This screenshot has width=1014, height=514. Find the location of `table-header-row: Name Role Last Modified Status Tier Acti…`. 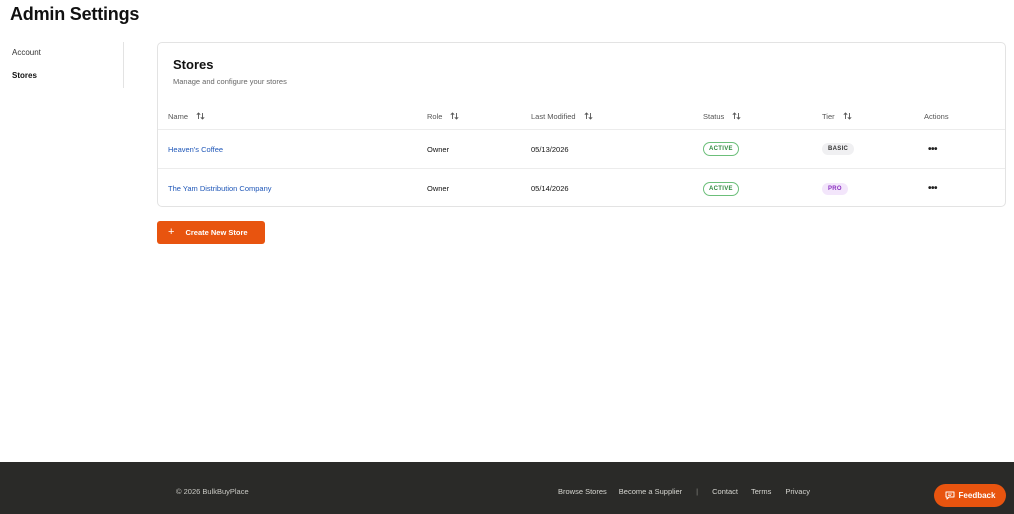

table-header-row: Name Role Last Modified Status Tier Acti… is located at coordinates (581, 116).